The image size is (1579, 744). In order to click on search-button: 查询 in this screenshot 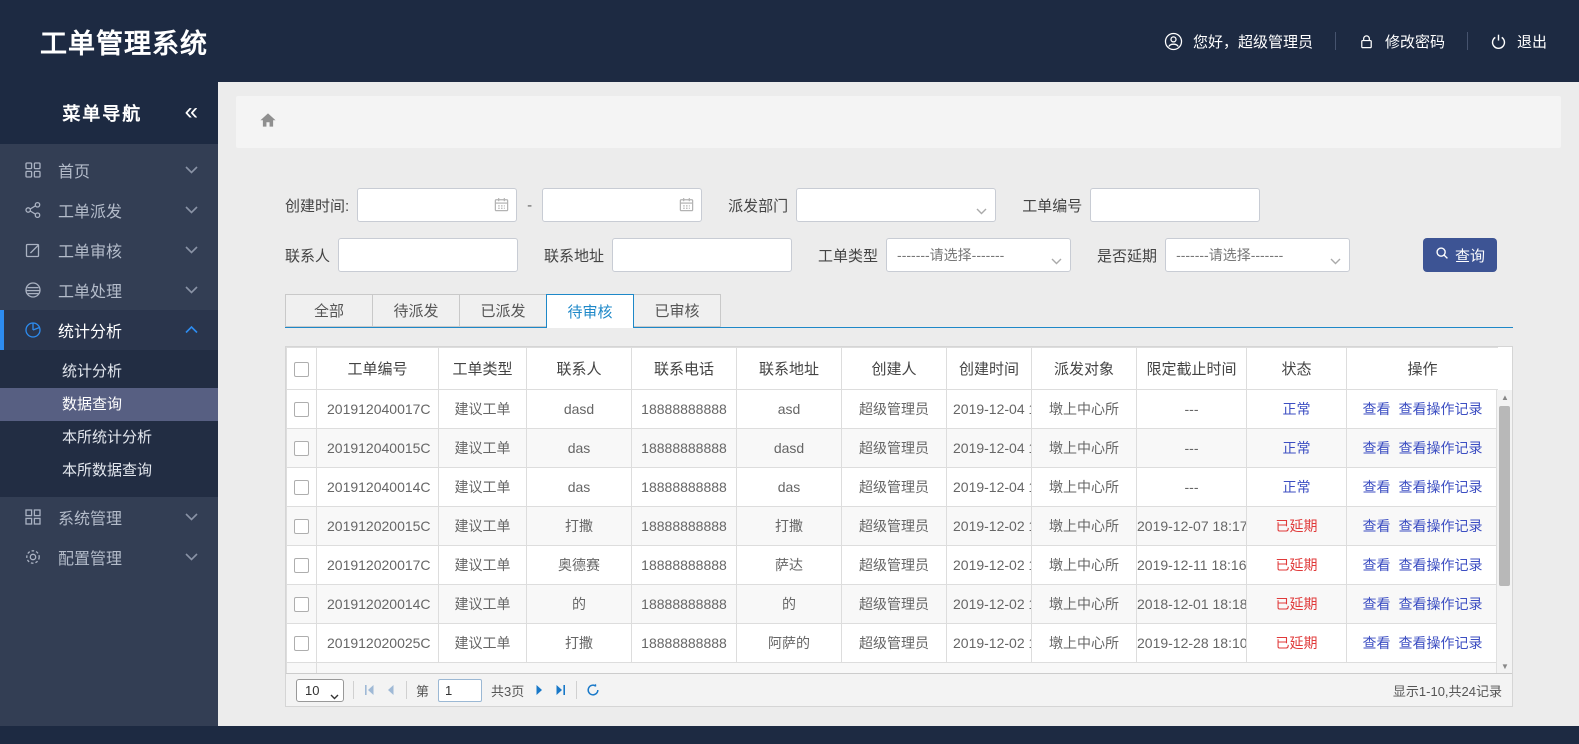, I will do `click(1460, 255)`.